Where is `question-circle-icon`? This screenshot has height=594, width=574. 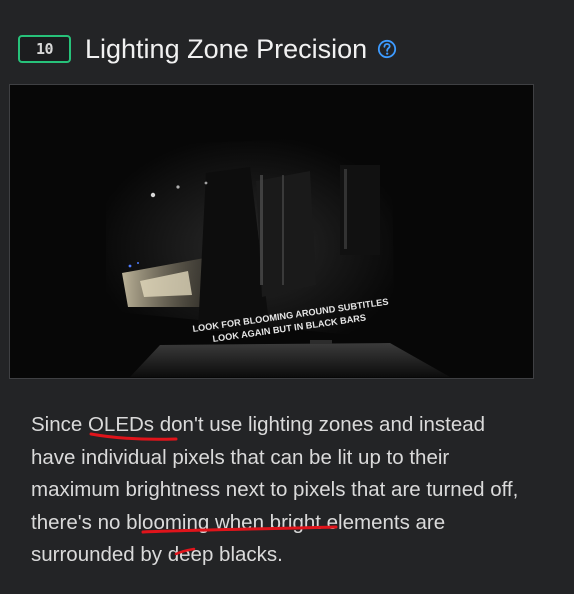
question-circle-icon is located at coordinates (387, 49).